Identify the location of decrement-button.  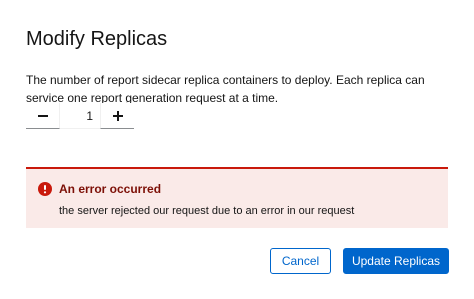
(43, 116).